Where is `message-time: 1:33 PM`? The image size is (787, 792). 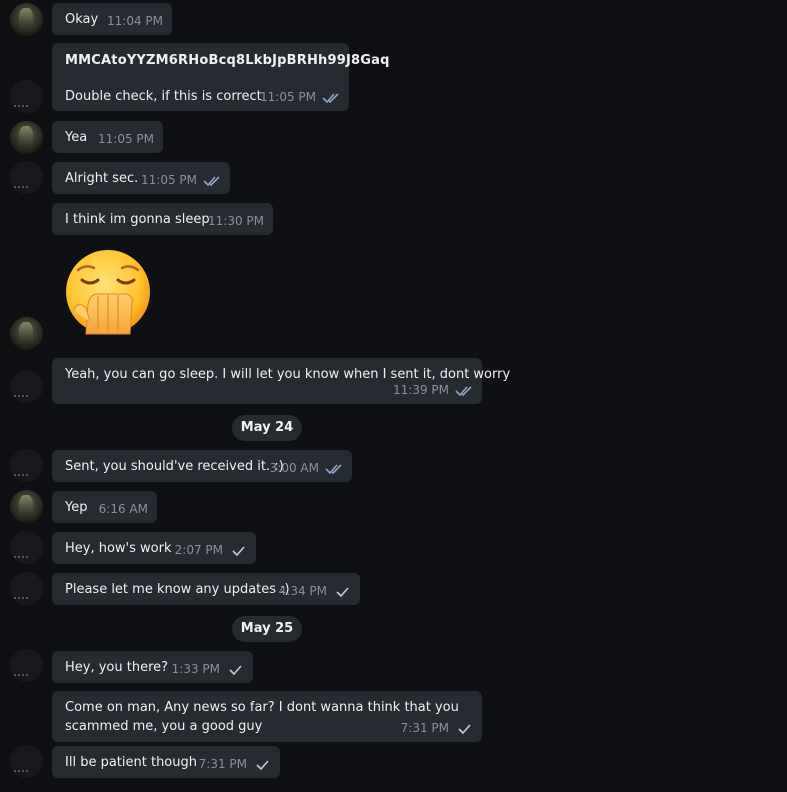
message-time: 1:33 PM is located at coordinates (195, 669).